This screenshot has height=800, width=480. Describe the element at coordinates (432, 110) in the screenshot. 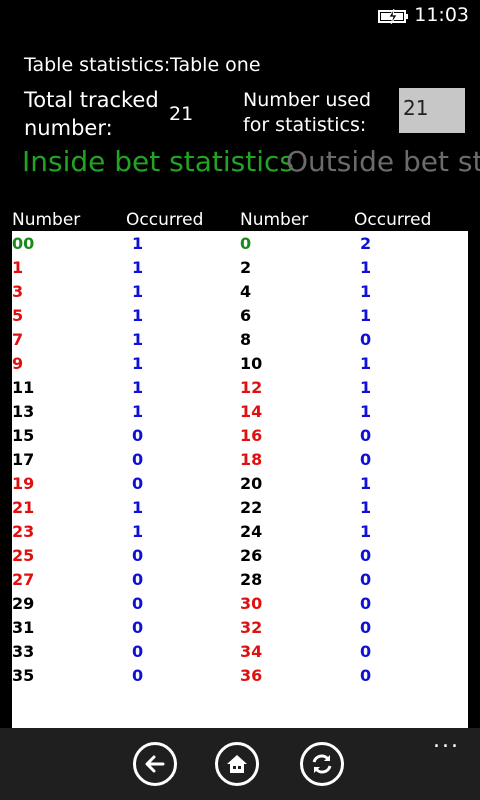

I see `number-used-input: 21` at that location.